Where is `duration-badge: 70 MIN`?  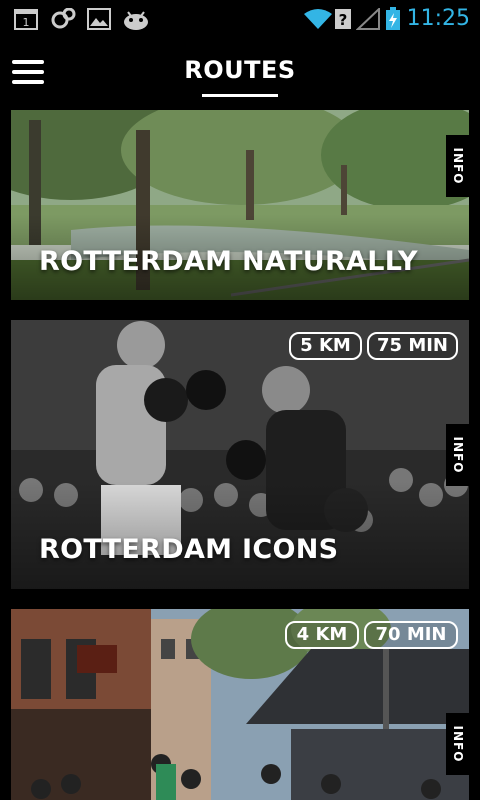 duration-badge: 70 MIN is located at coordinates (411, 635).